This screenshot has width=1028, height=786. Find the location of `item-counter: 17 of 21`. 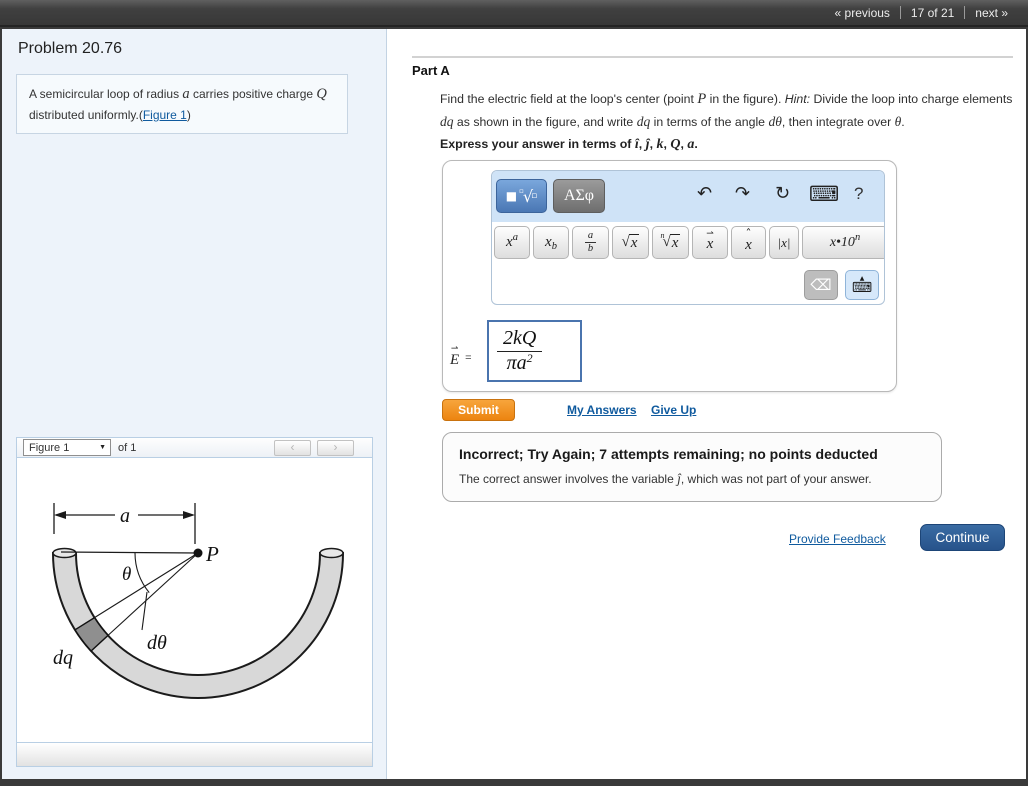

item-counter: 17 of 21 is located at coordinates (932, 12).